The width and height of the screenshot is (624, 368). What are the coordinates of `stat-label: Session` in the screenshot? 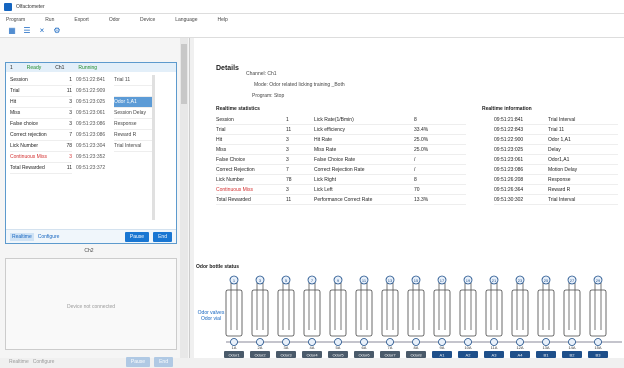 It's located at (19, 80).